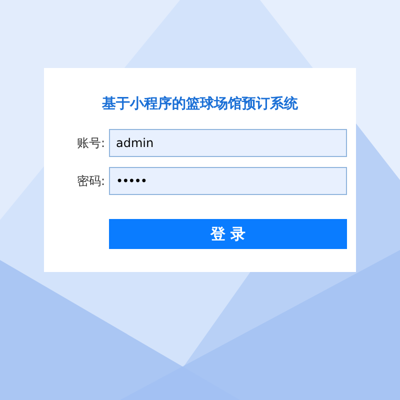 The width and height of the screenshot is (400, 400). Describe the element at coordinates (228, 181) in the screenshot. I see `password-field: •••••` at that location.